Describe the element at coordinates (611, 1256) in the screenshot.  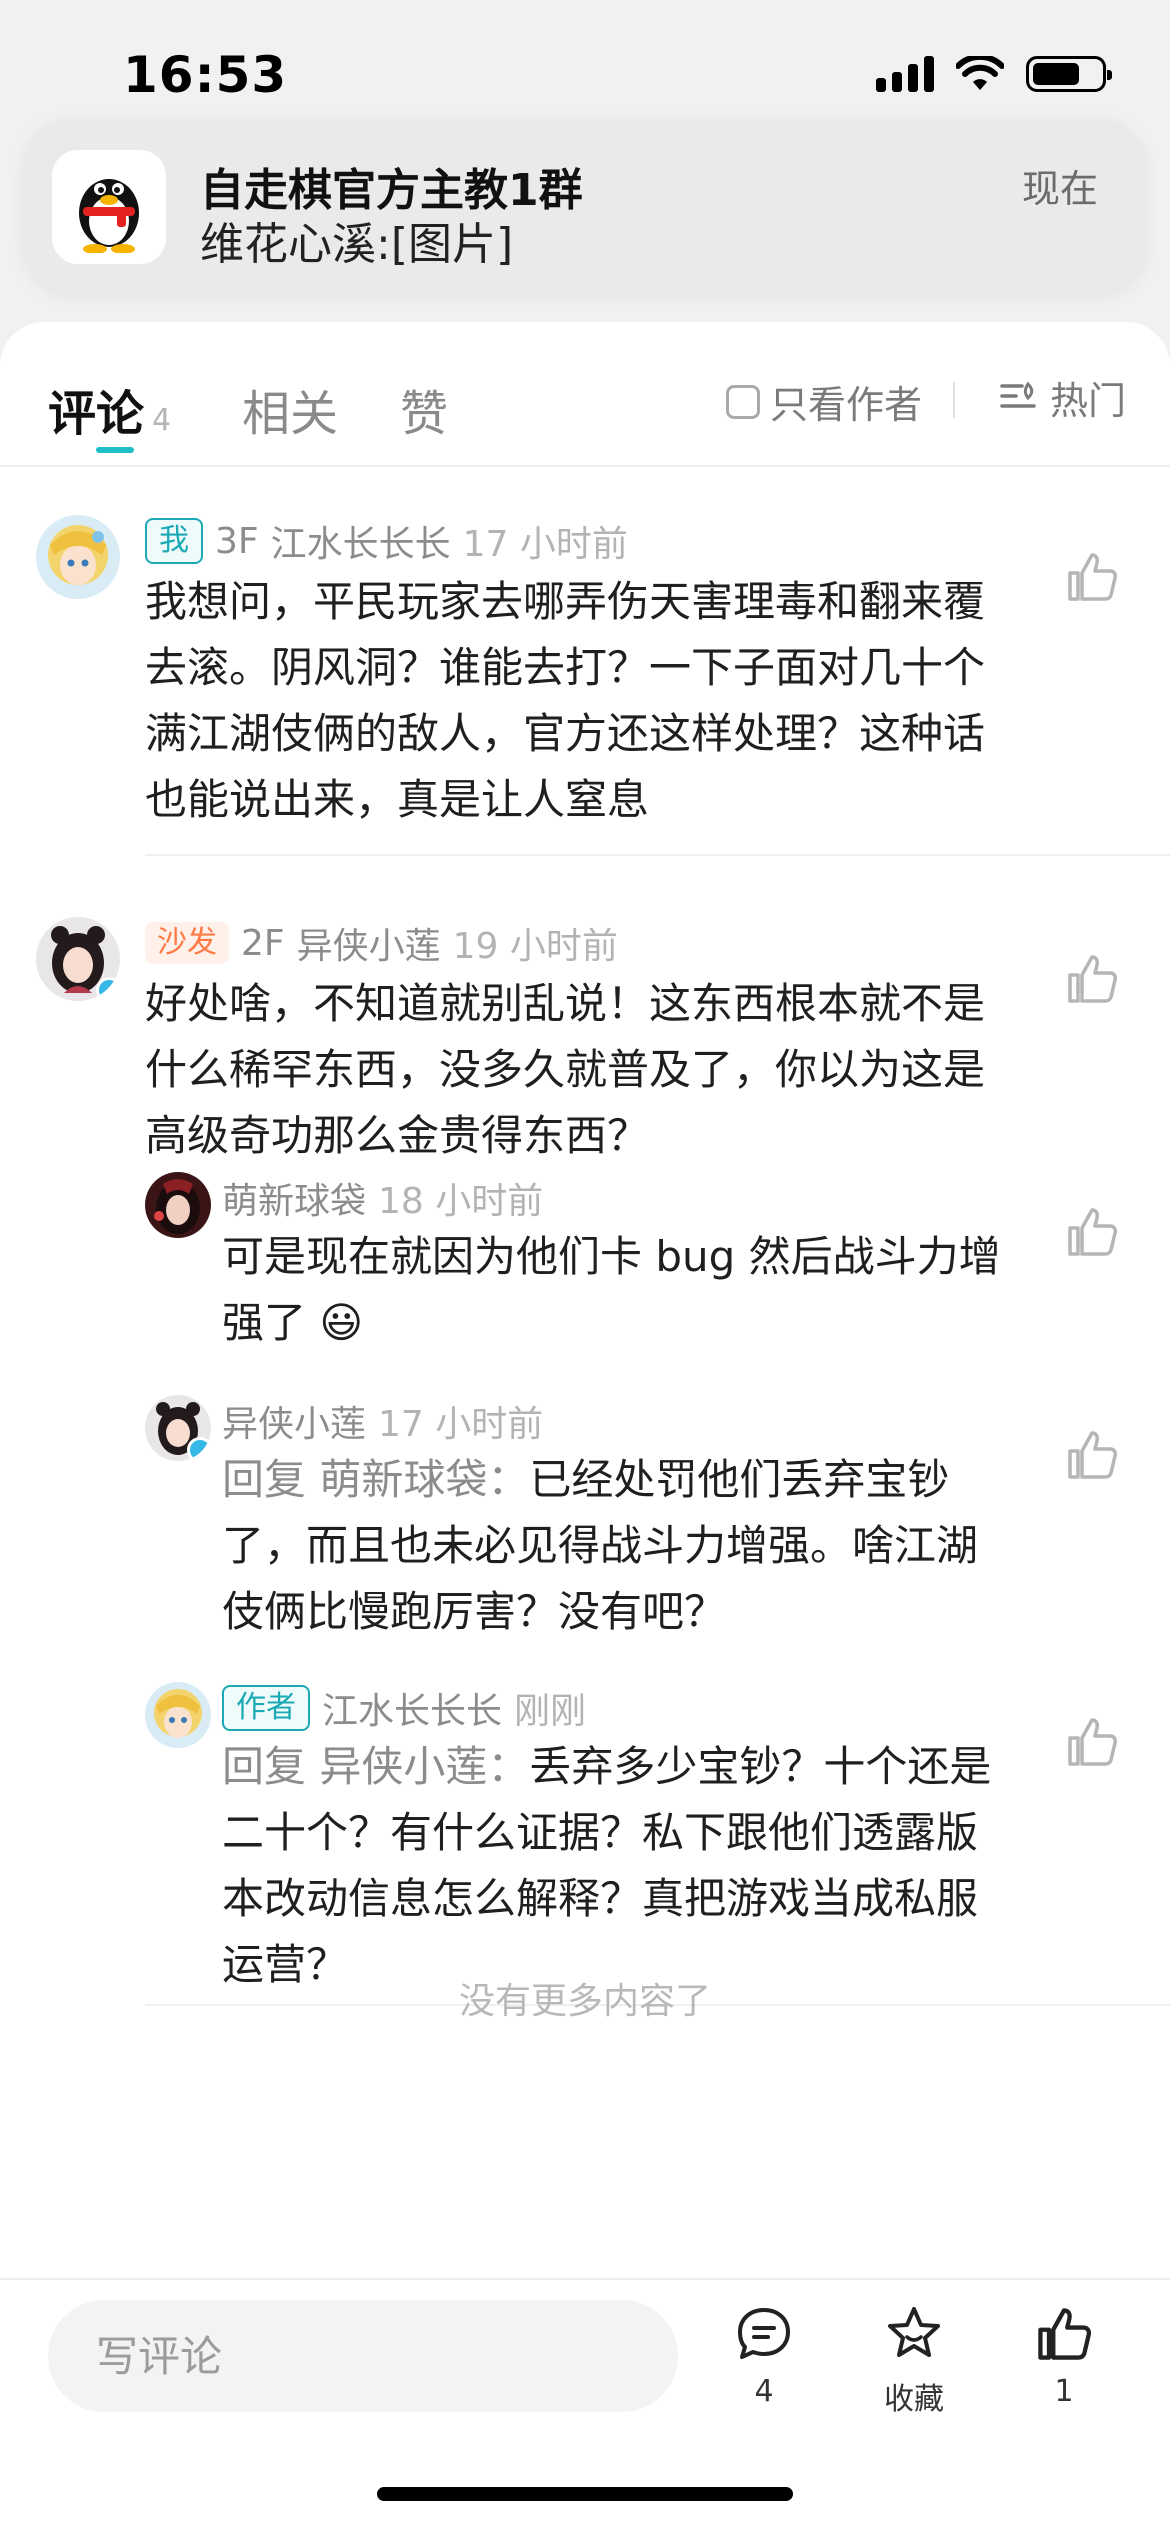
I see `text-line: 可是现在就因为他们卡 bug 然后战斗力增` at that location.